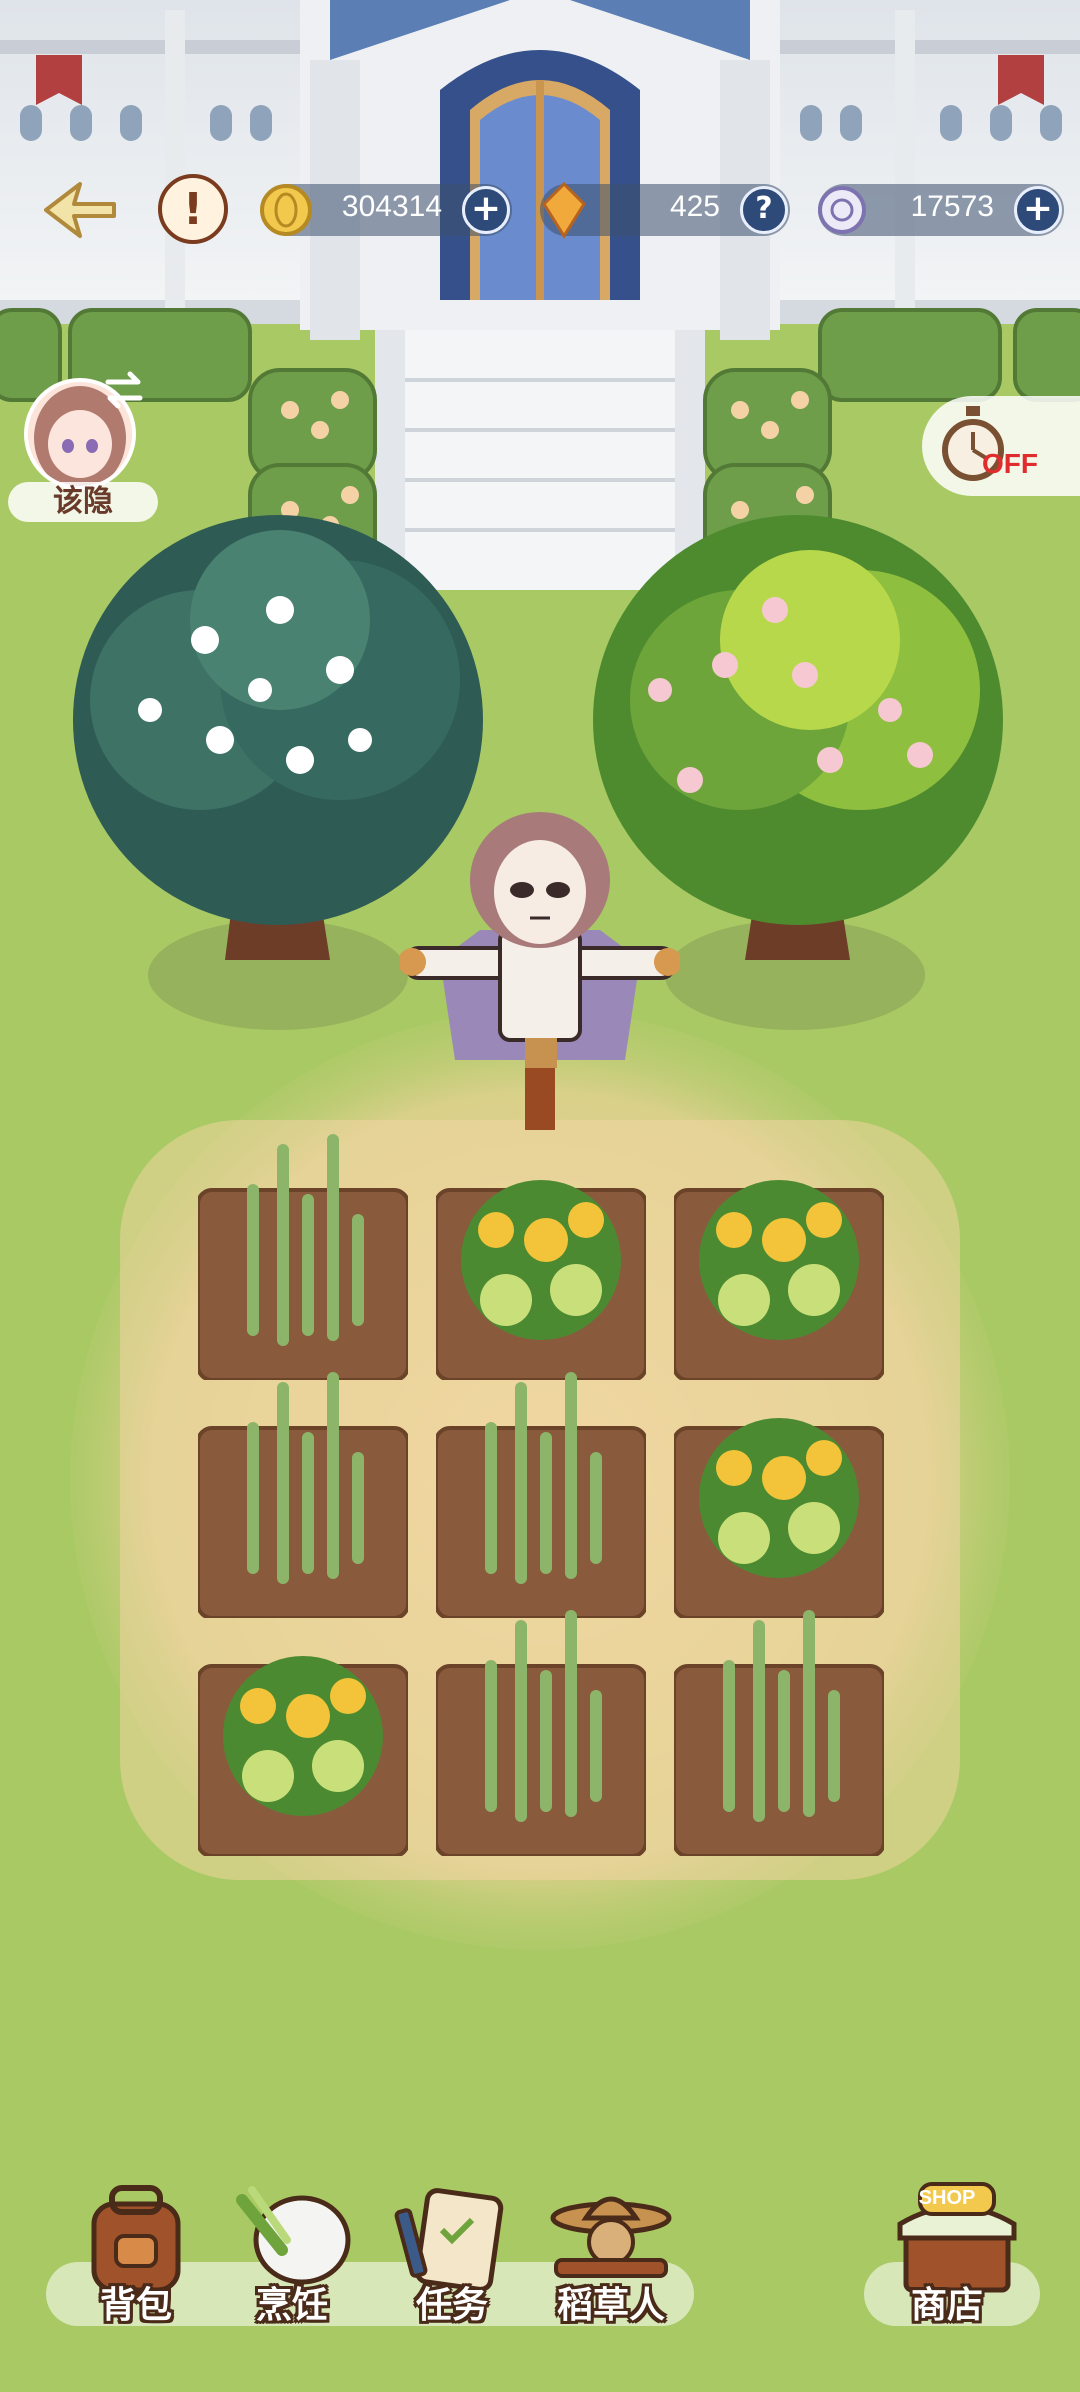 The image size is (1080, 2392). Describe the element at coordinates (952, 2260) in the screenshot. I see `shop-button: SHOP 商店` at that location.